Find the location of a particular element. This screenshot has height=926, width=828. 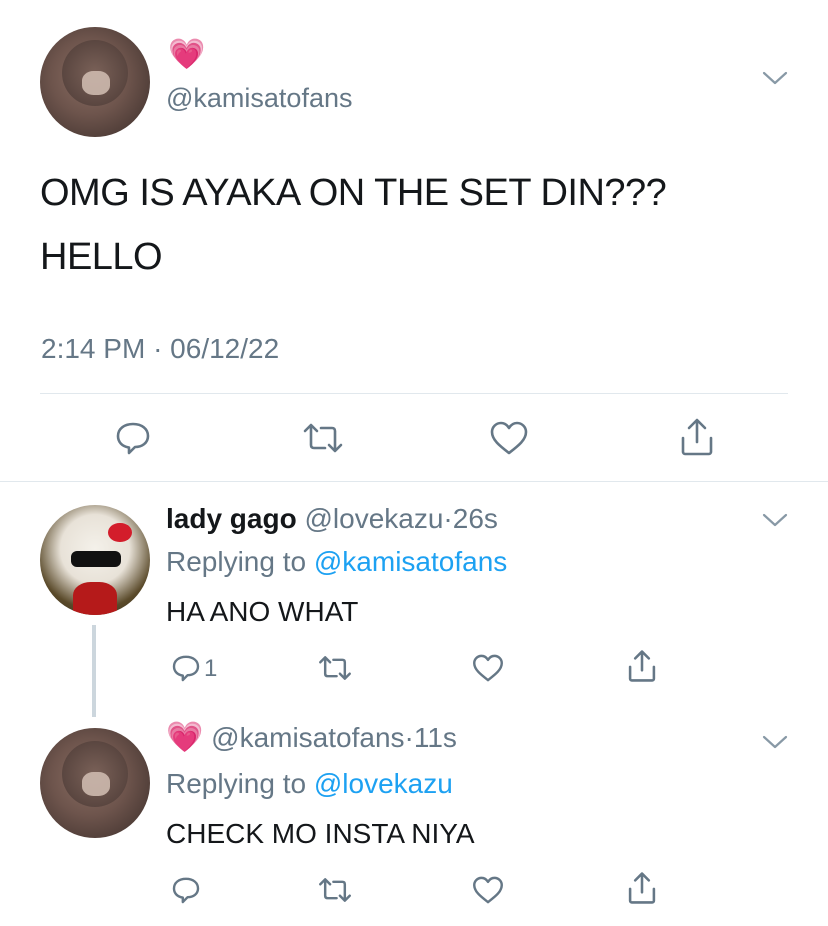

reply-header: lady gago @lovekazu·26s is located at coordinates (332, 519).